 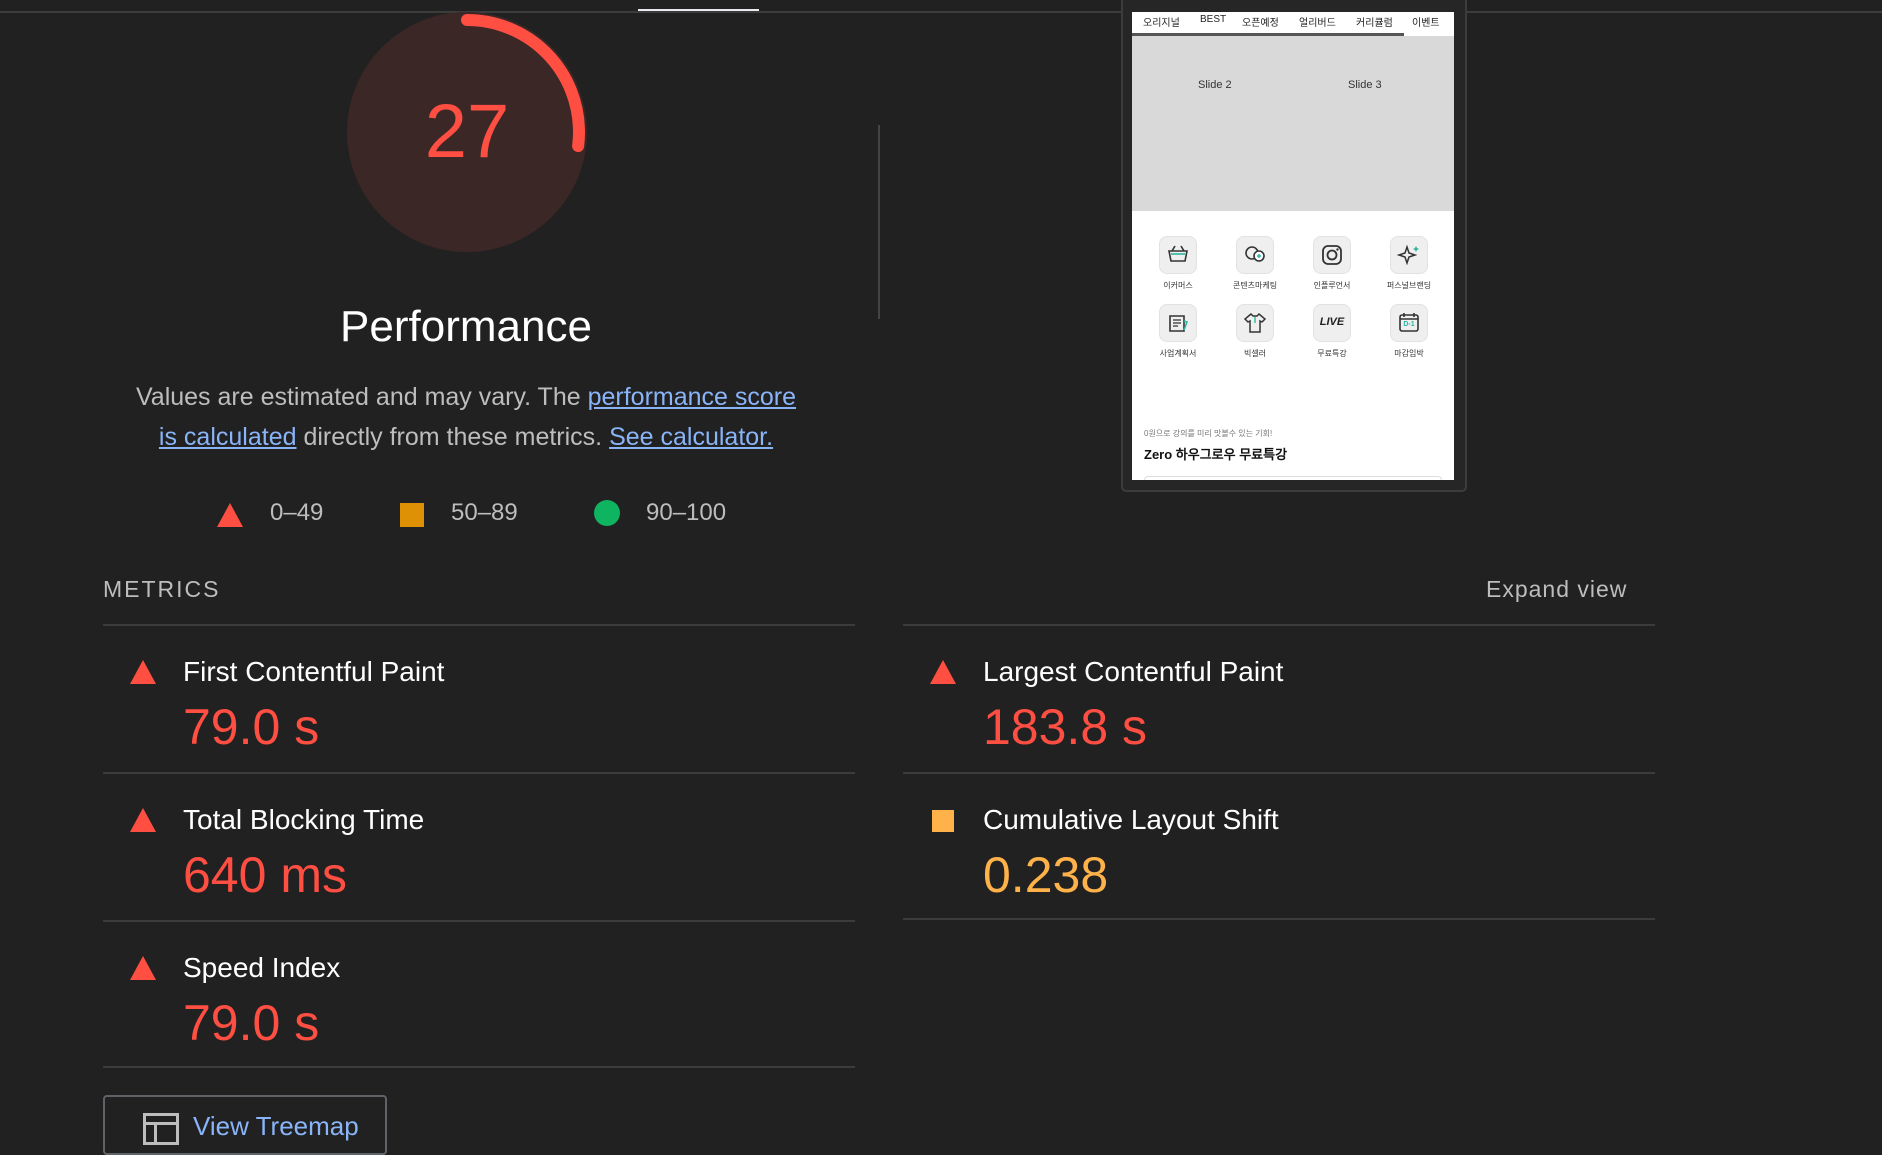 What do you see at coordinates (161, 1129) in the screenshot?
I see `treemap-icon` at bounding box center [161, 1129].